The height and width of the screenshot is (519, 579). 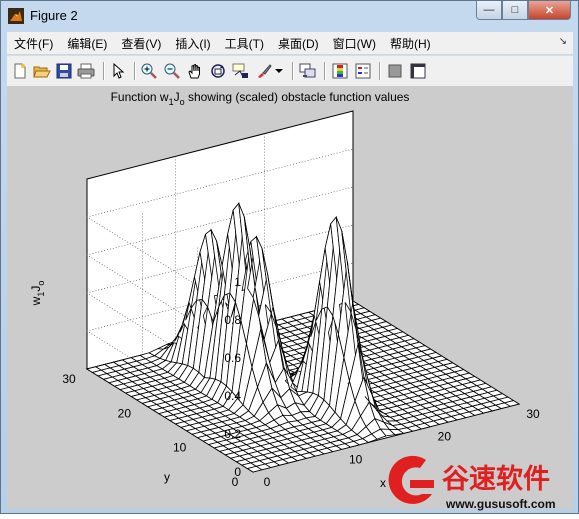 I want to click on legend-icon, so click(x=363, y=71).